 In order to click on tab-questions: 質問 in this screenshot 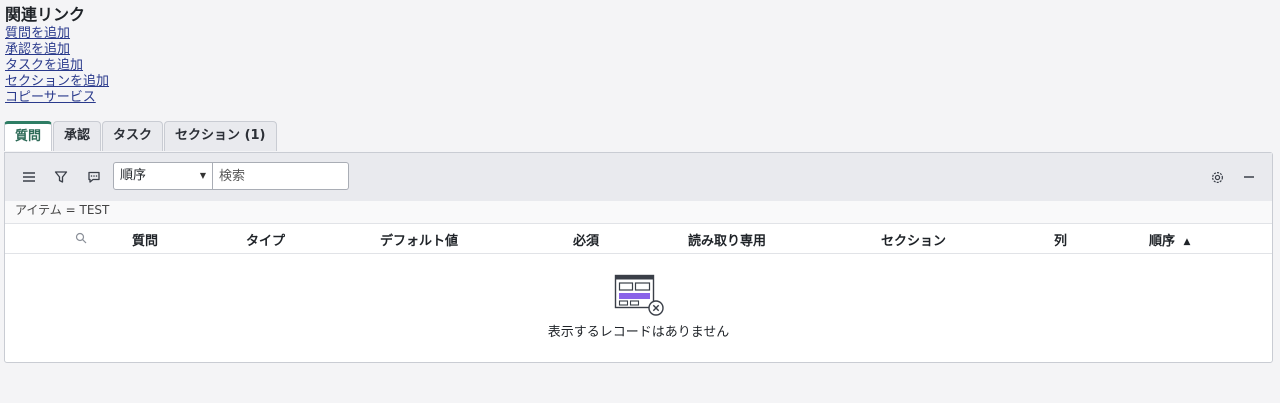, I will do `click(28, 136)`.